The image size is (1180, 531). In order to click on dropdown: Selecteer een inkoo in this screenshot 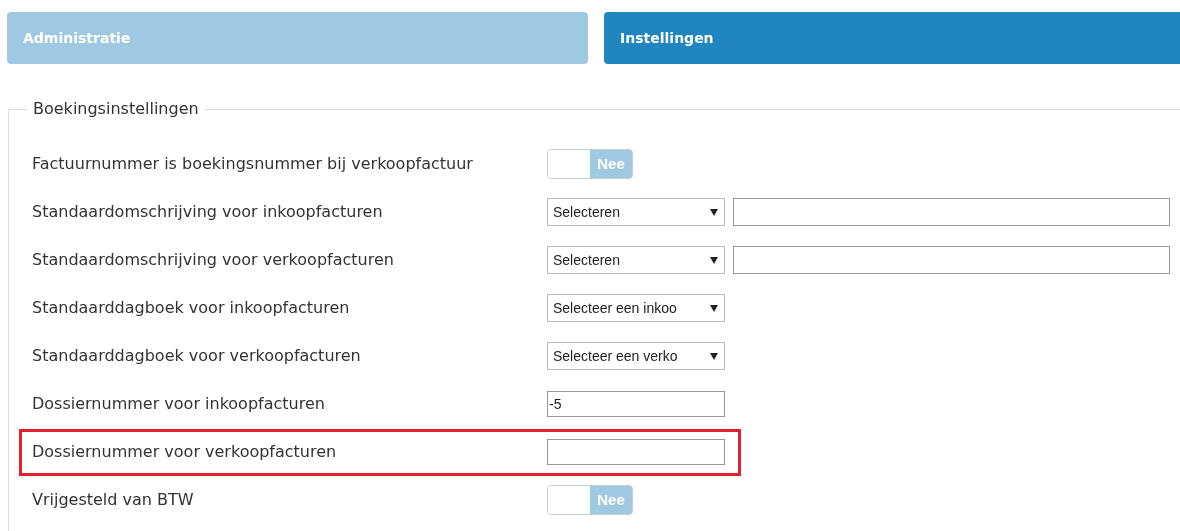, I will do `click(636, 308)`.